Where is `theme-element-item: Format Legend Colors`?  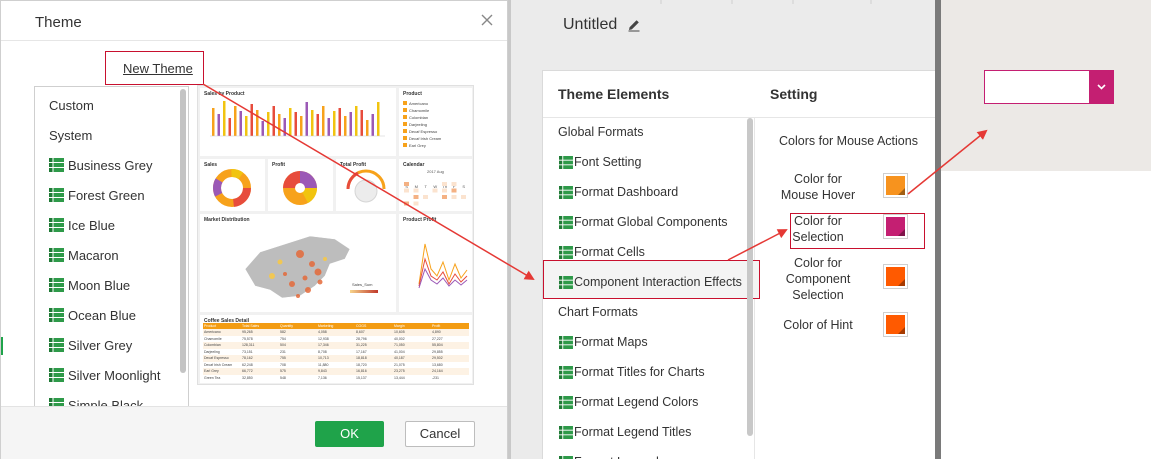 theme-element-item: Format Legend Colors is located at coordinates (645, 402).